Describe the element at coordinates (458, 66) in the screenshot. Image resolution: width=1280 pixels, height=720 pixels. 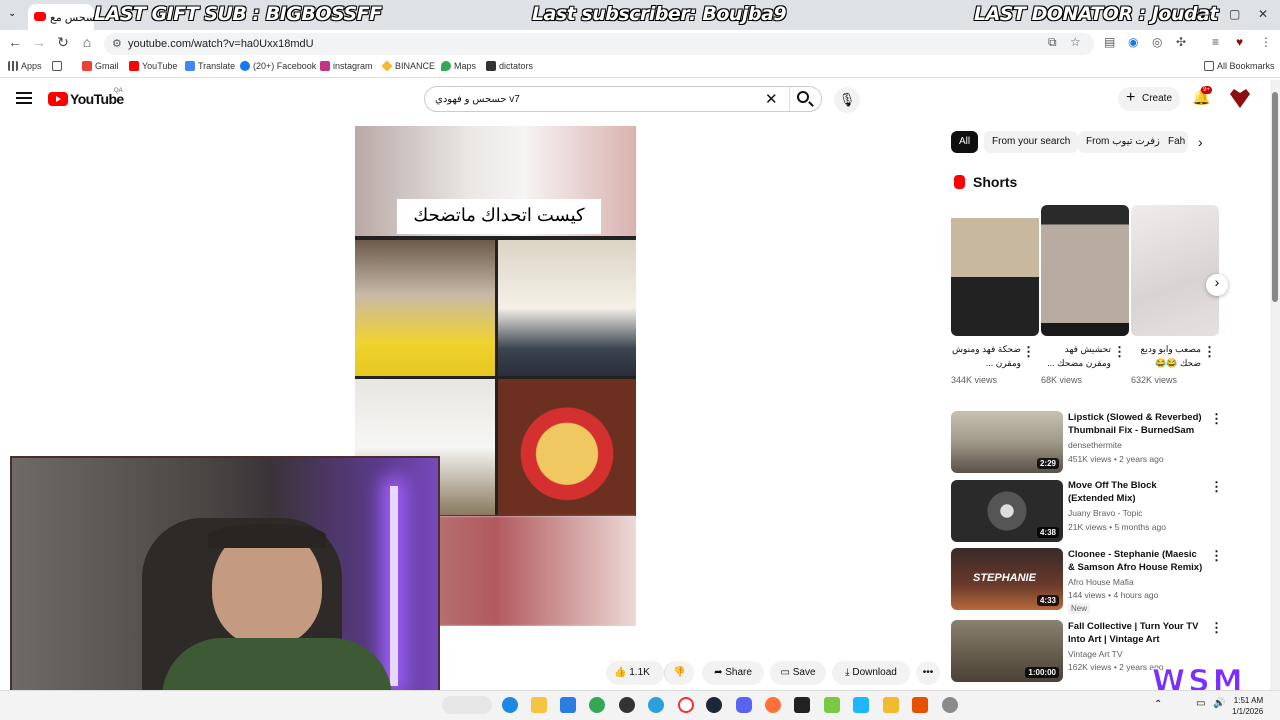
I see `bookmark-maps: Maps` at that location.